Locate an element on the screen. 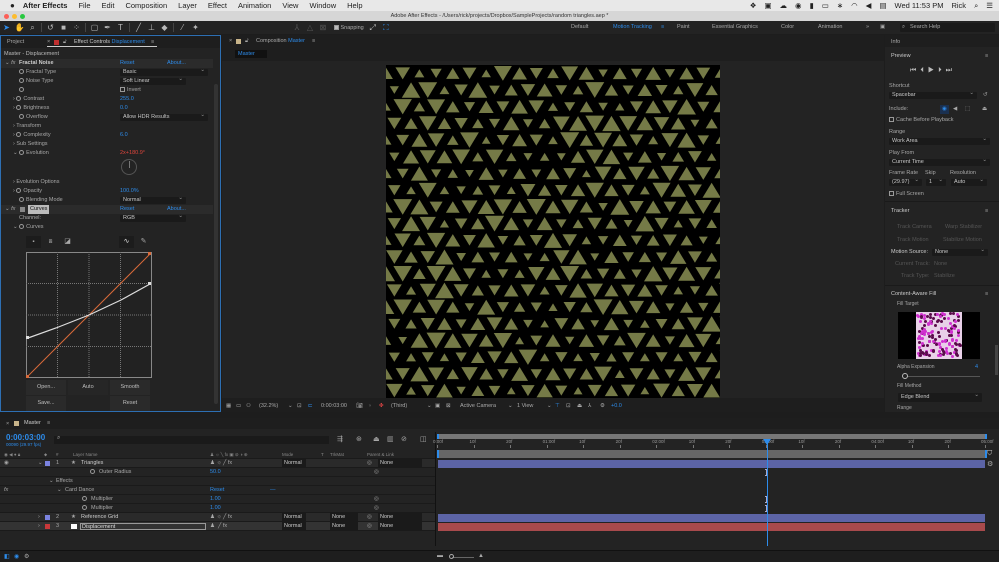 The image size is (999, 562). alpha-expansion-value: 4 is located at coordinates (976, 367).